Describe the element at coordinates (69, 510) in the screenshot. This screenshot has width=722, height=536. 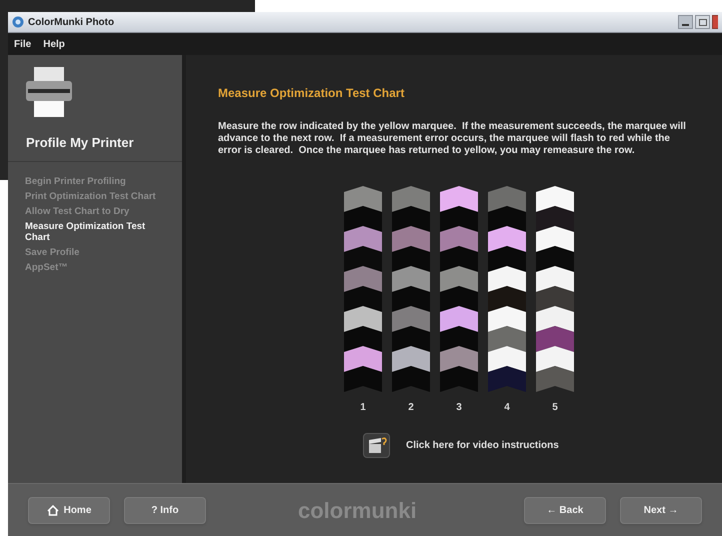
I see `home-button: Home` at that location.